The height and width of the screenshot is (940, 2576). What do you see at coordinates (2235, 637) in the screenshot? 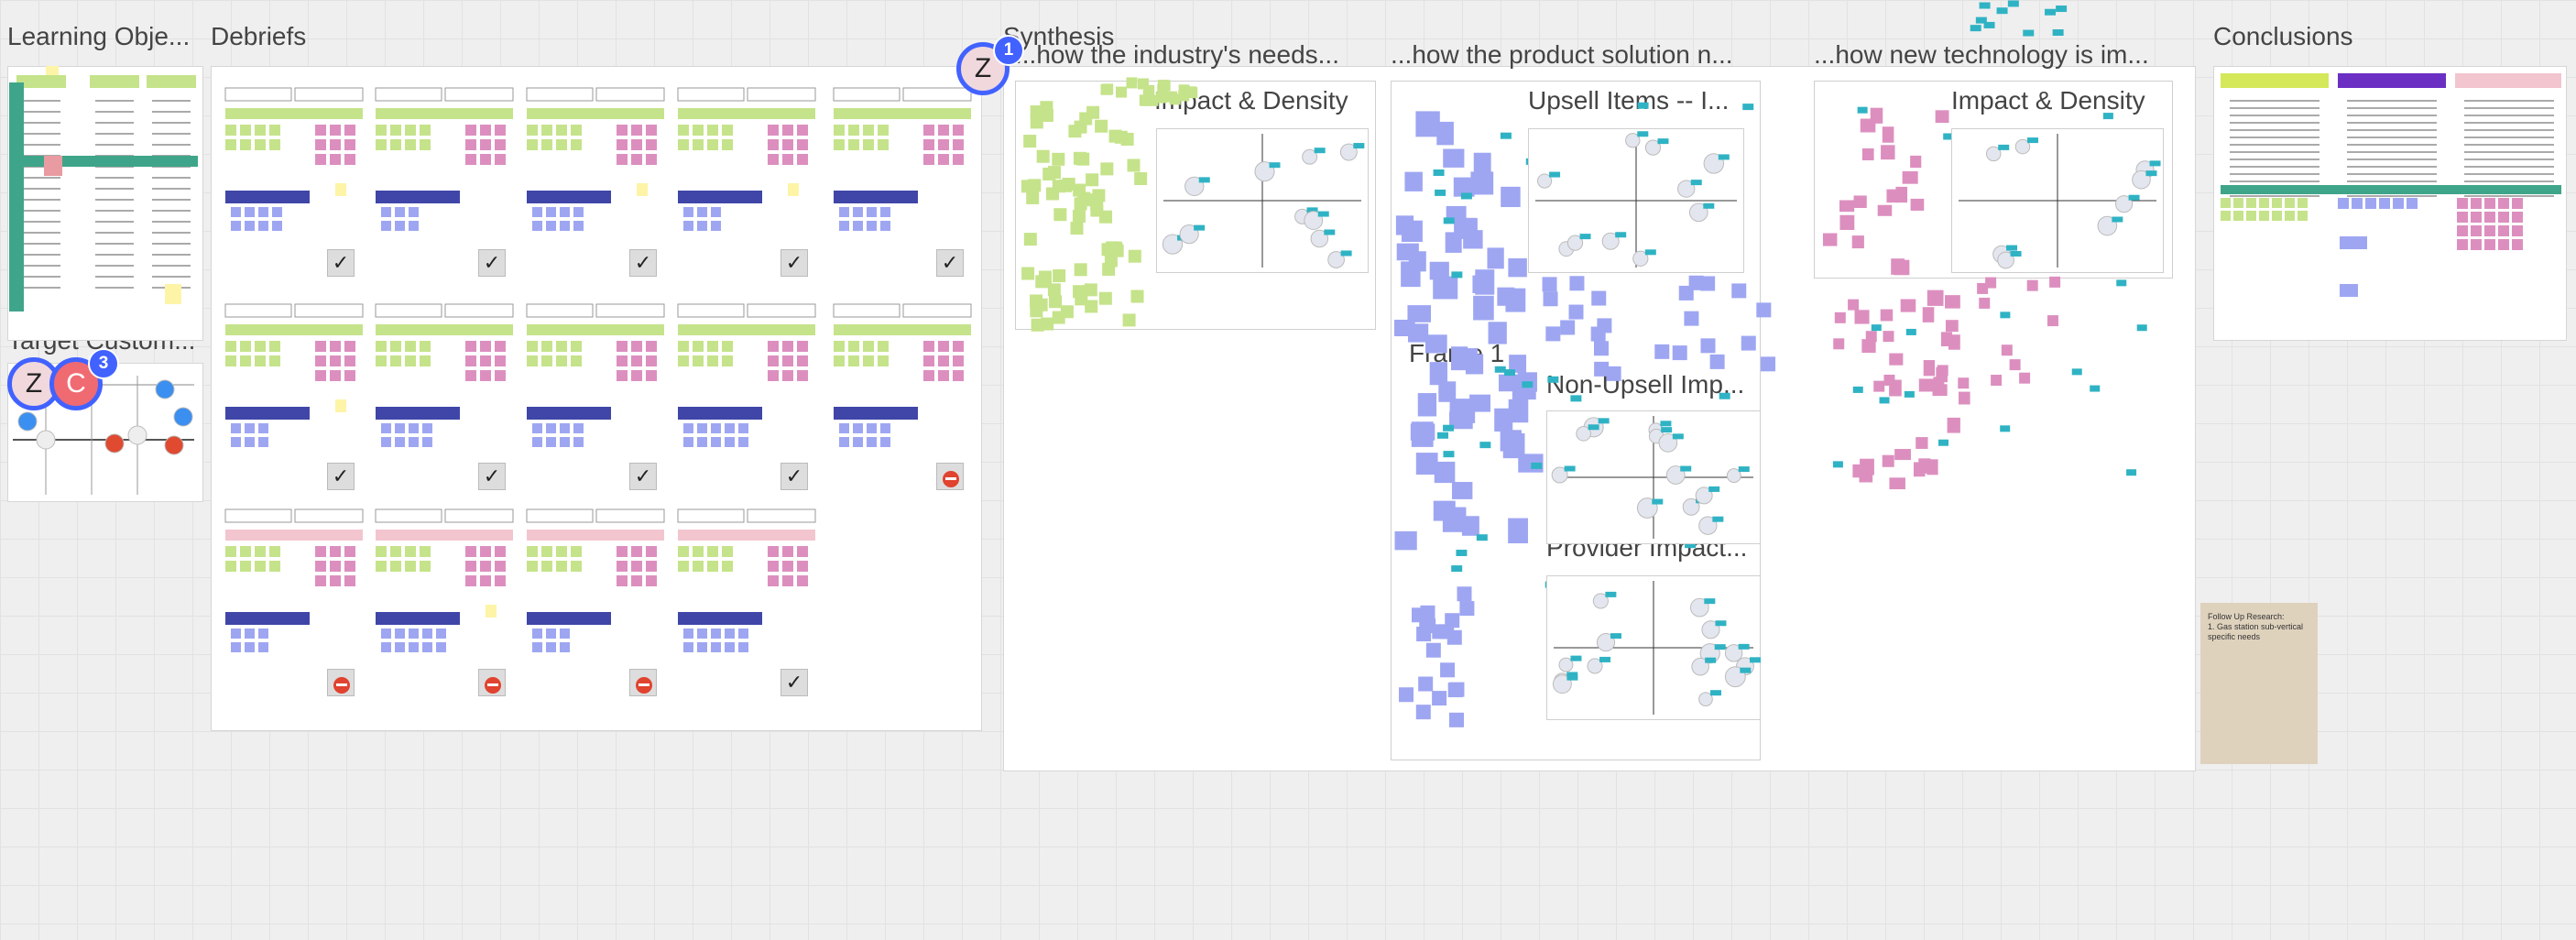
I see `sticky-line-3: specific needs` at bounding box center [2235, 637].